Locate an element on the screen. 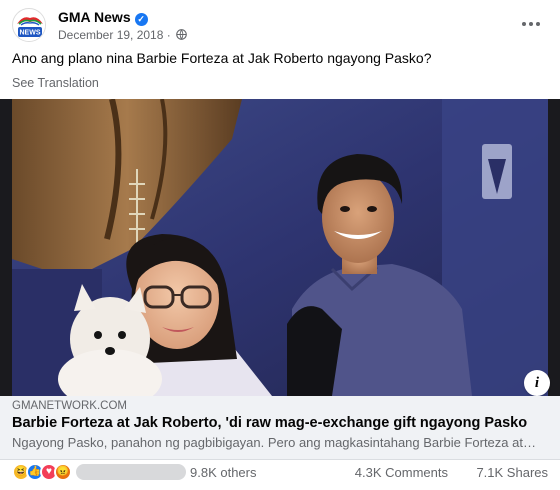 The image size is (560, 490). page-avatar: NEWS is located at coordinates (29, 25).